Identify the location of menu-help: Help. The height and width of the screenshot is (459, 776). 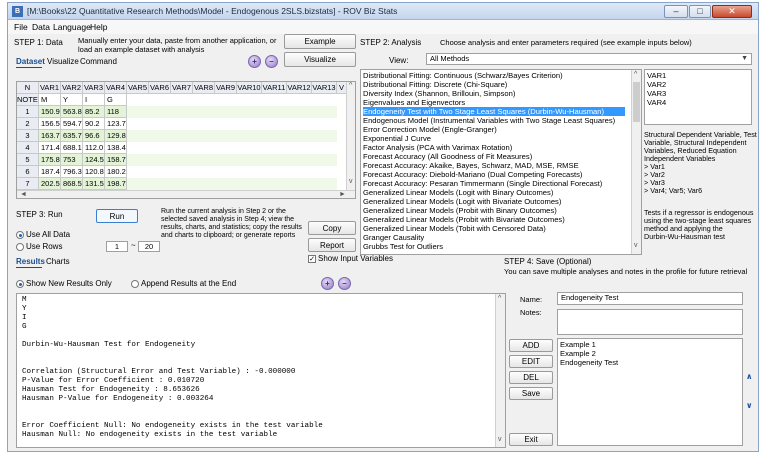
(98, 27).